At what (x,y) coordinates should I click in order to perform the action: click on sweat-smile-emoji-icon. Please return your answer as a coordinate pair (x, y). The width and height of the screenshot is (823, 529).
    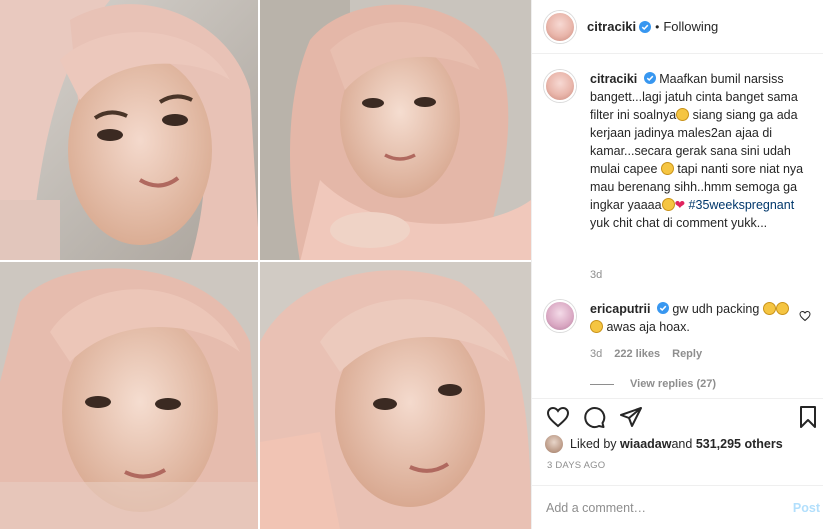
    Looking at the image, I should click on (683, 114).